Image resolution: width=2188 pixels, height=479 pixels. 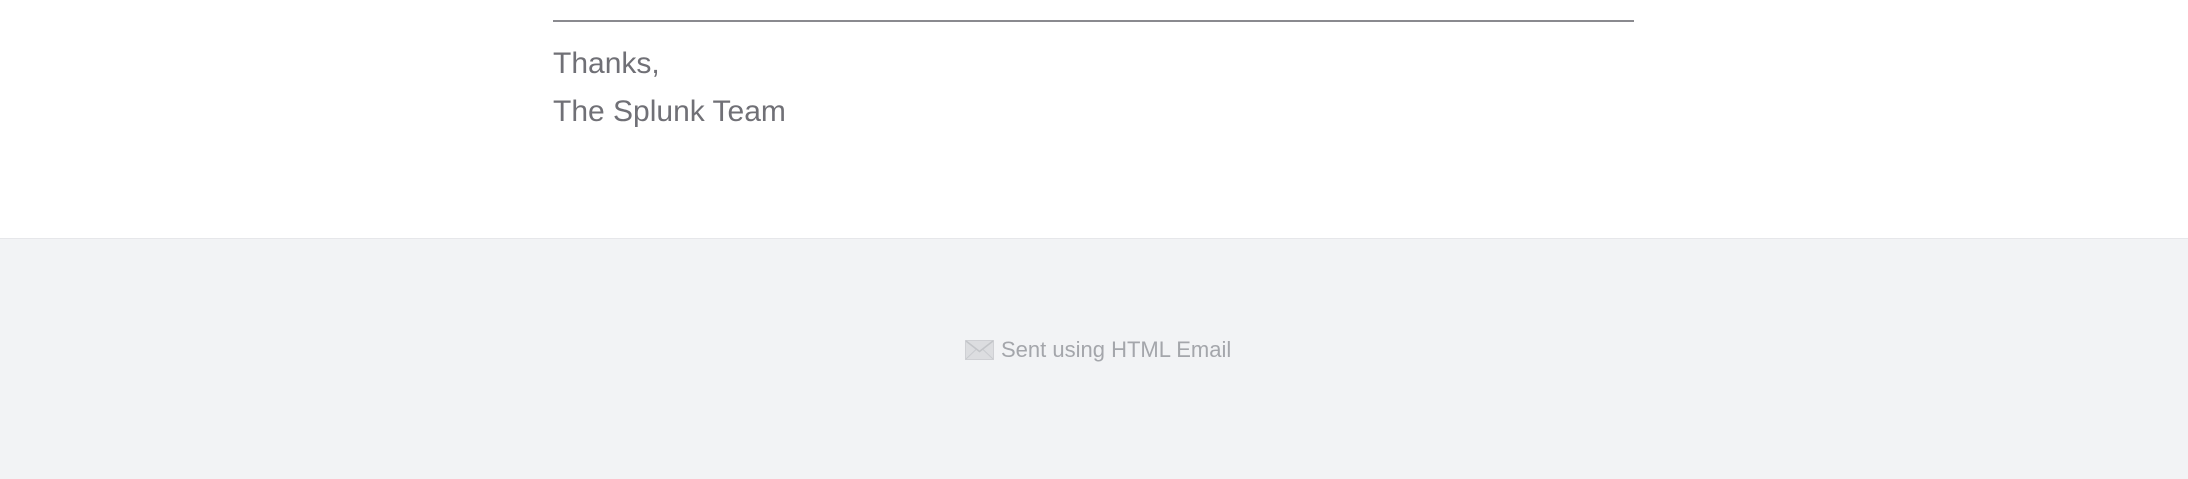 I want to click on footer-credit: Sent using HTML Email, so click(x=1098, y=350).